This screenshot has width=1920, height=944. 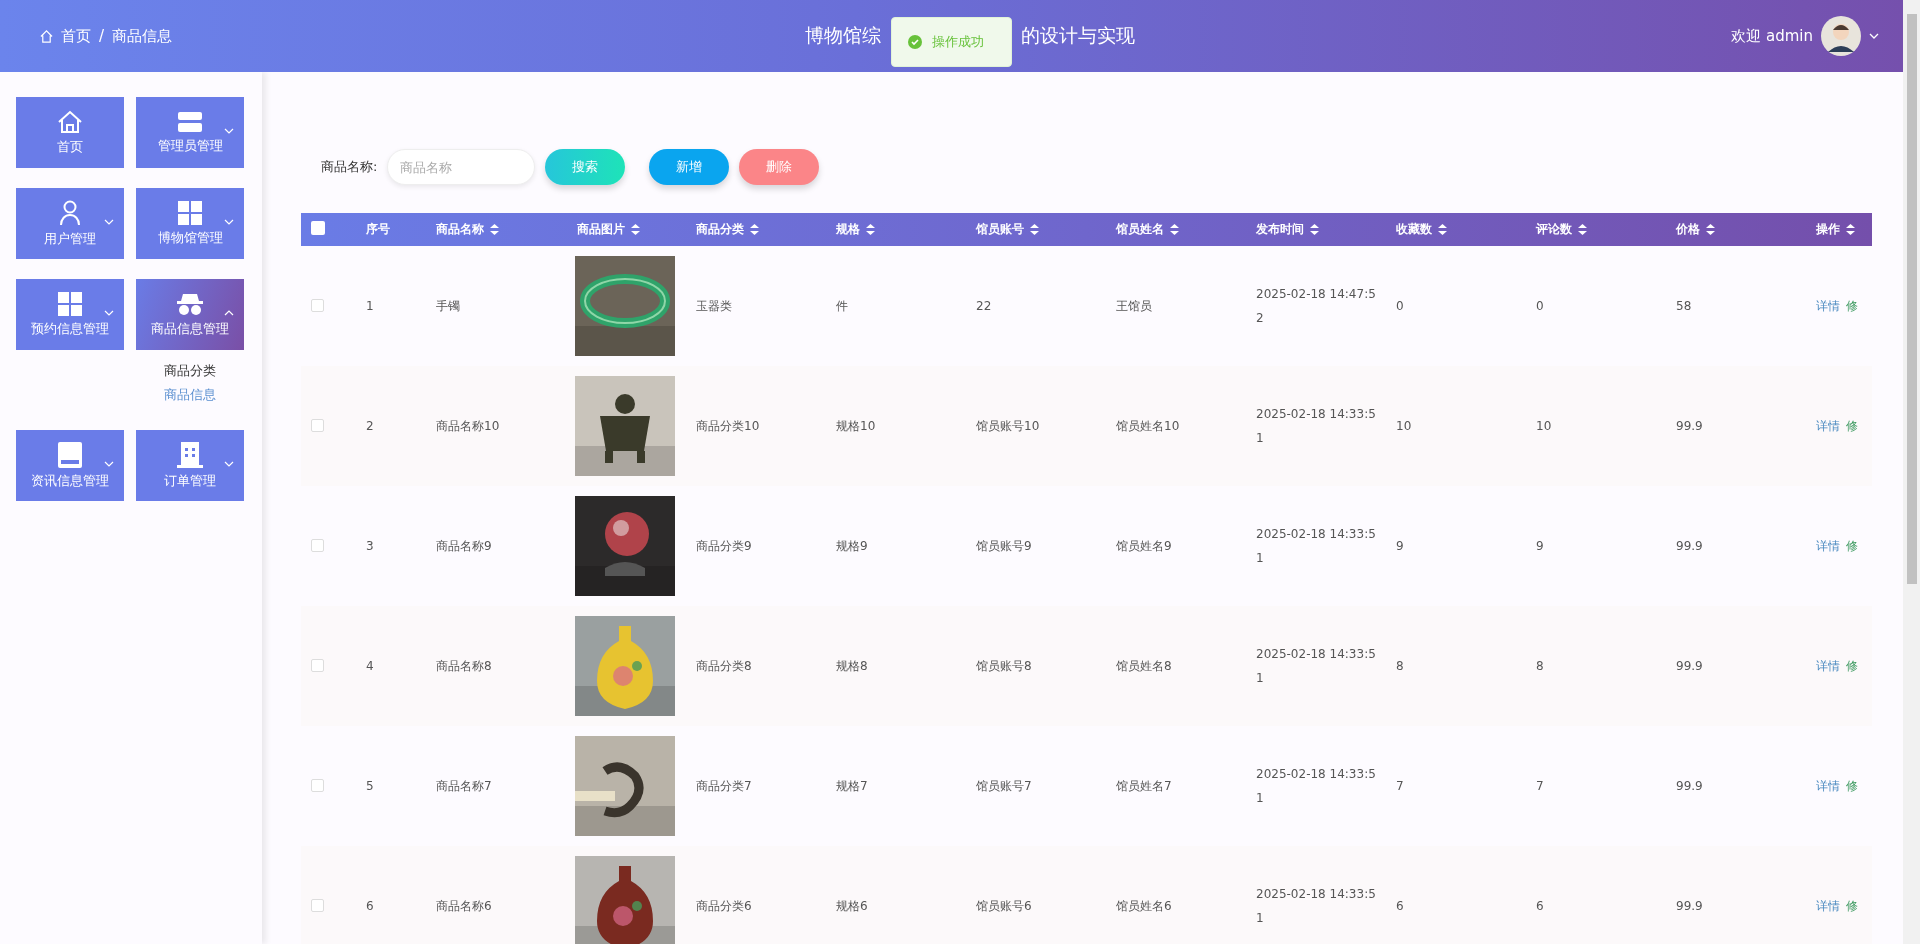 What do you see at coordinates (1144, 786) in the screenshot?
I see `table-cell-text: 馆员姓名7` at bounding box center [1144, 786].